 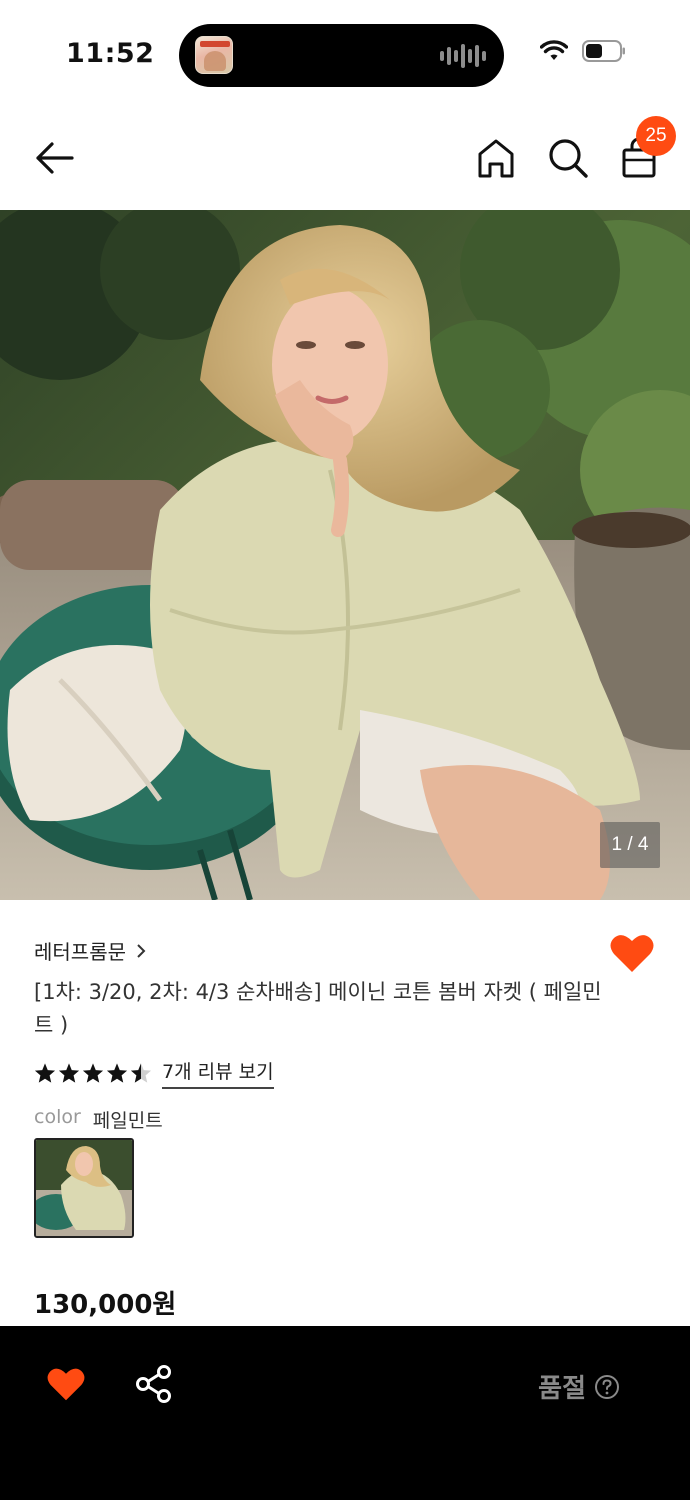 What do you see at coordinates (154, 1073) in the screenshot?
I see `rating-row: 7개 리뷰 보기` at bounding box center [154, 1073].